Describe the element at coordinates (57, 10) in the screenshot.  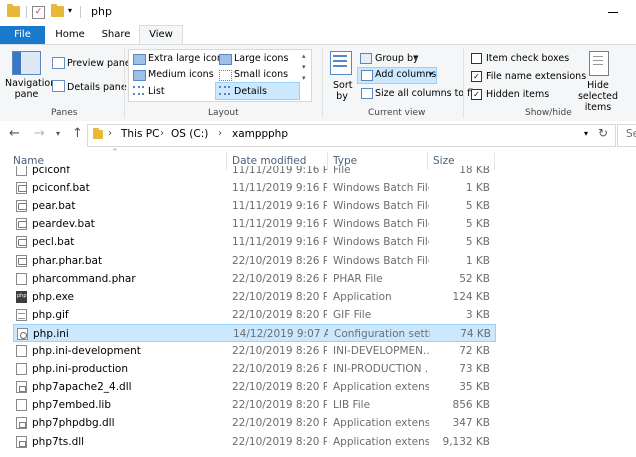
I see `new-folder-icon` at that location.